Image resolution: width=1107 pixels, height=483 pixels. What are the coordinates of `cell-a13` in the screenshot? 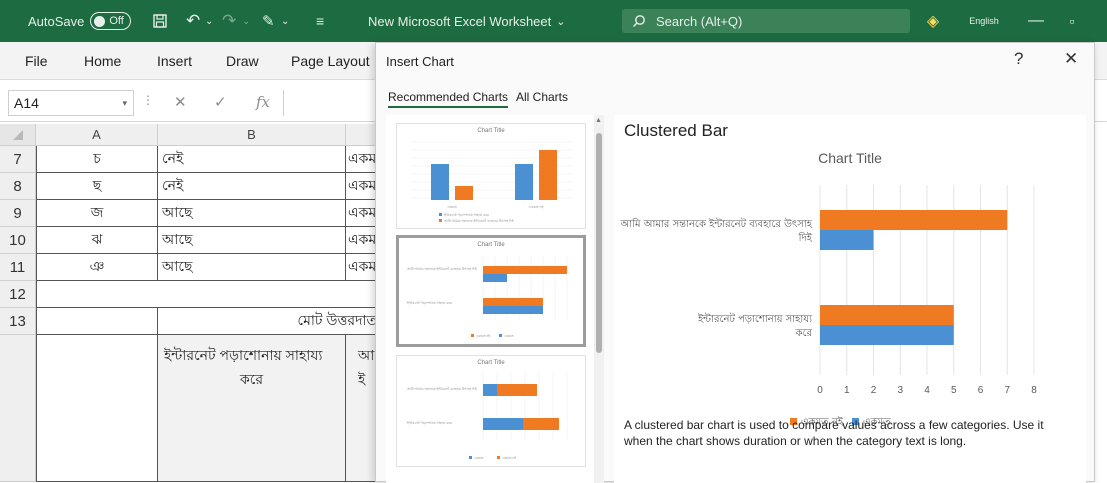 It's located at (97, 321).